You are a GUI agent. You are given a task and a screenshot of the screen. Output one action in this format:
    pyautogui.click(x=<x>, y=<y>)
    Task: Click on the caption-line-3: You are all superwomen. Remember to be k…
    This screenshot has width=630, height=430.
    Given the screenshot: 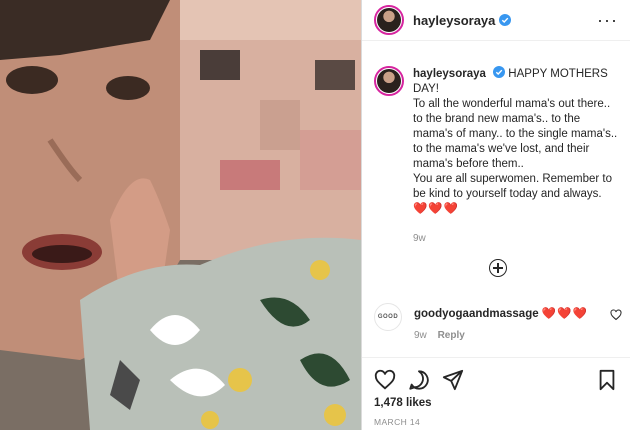 What is the action you would take?
    pyautogui.click(x=513, y=186)
    